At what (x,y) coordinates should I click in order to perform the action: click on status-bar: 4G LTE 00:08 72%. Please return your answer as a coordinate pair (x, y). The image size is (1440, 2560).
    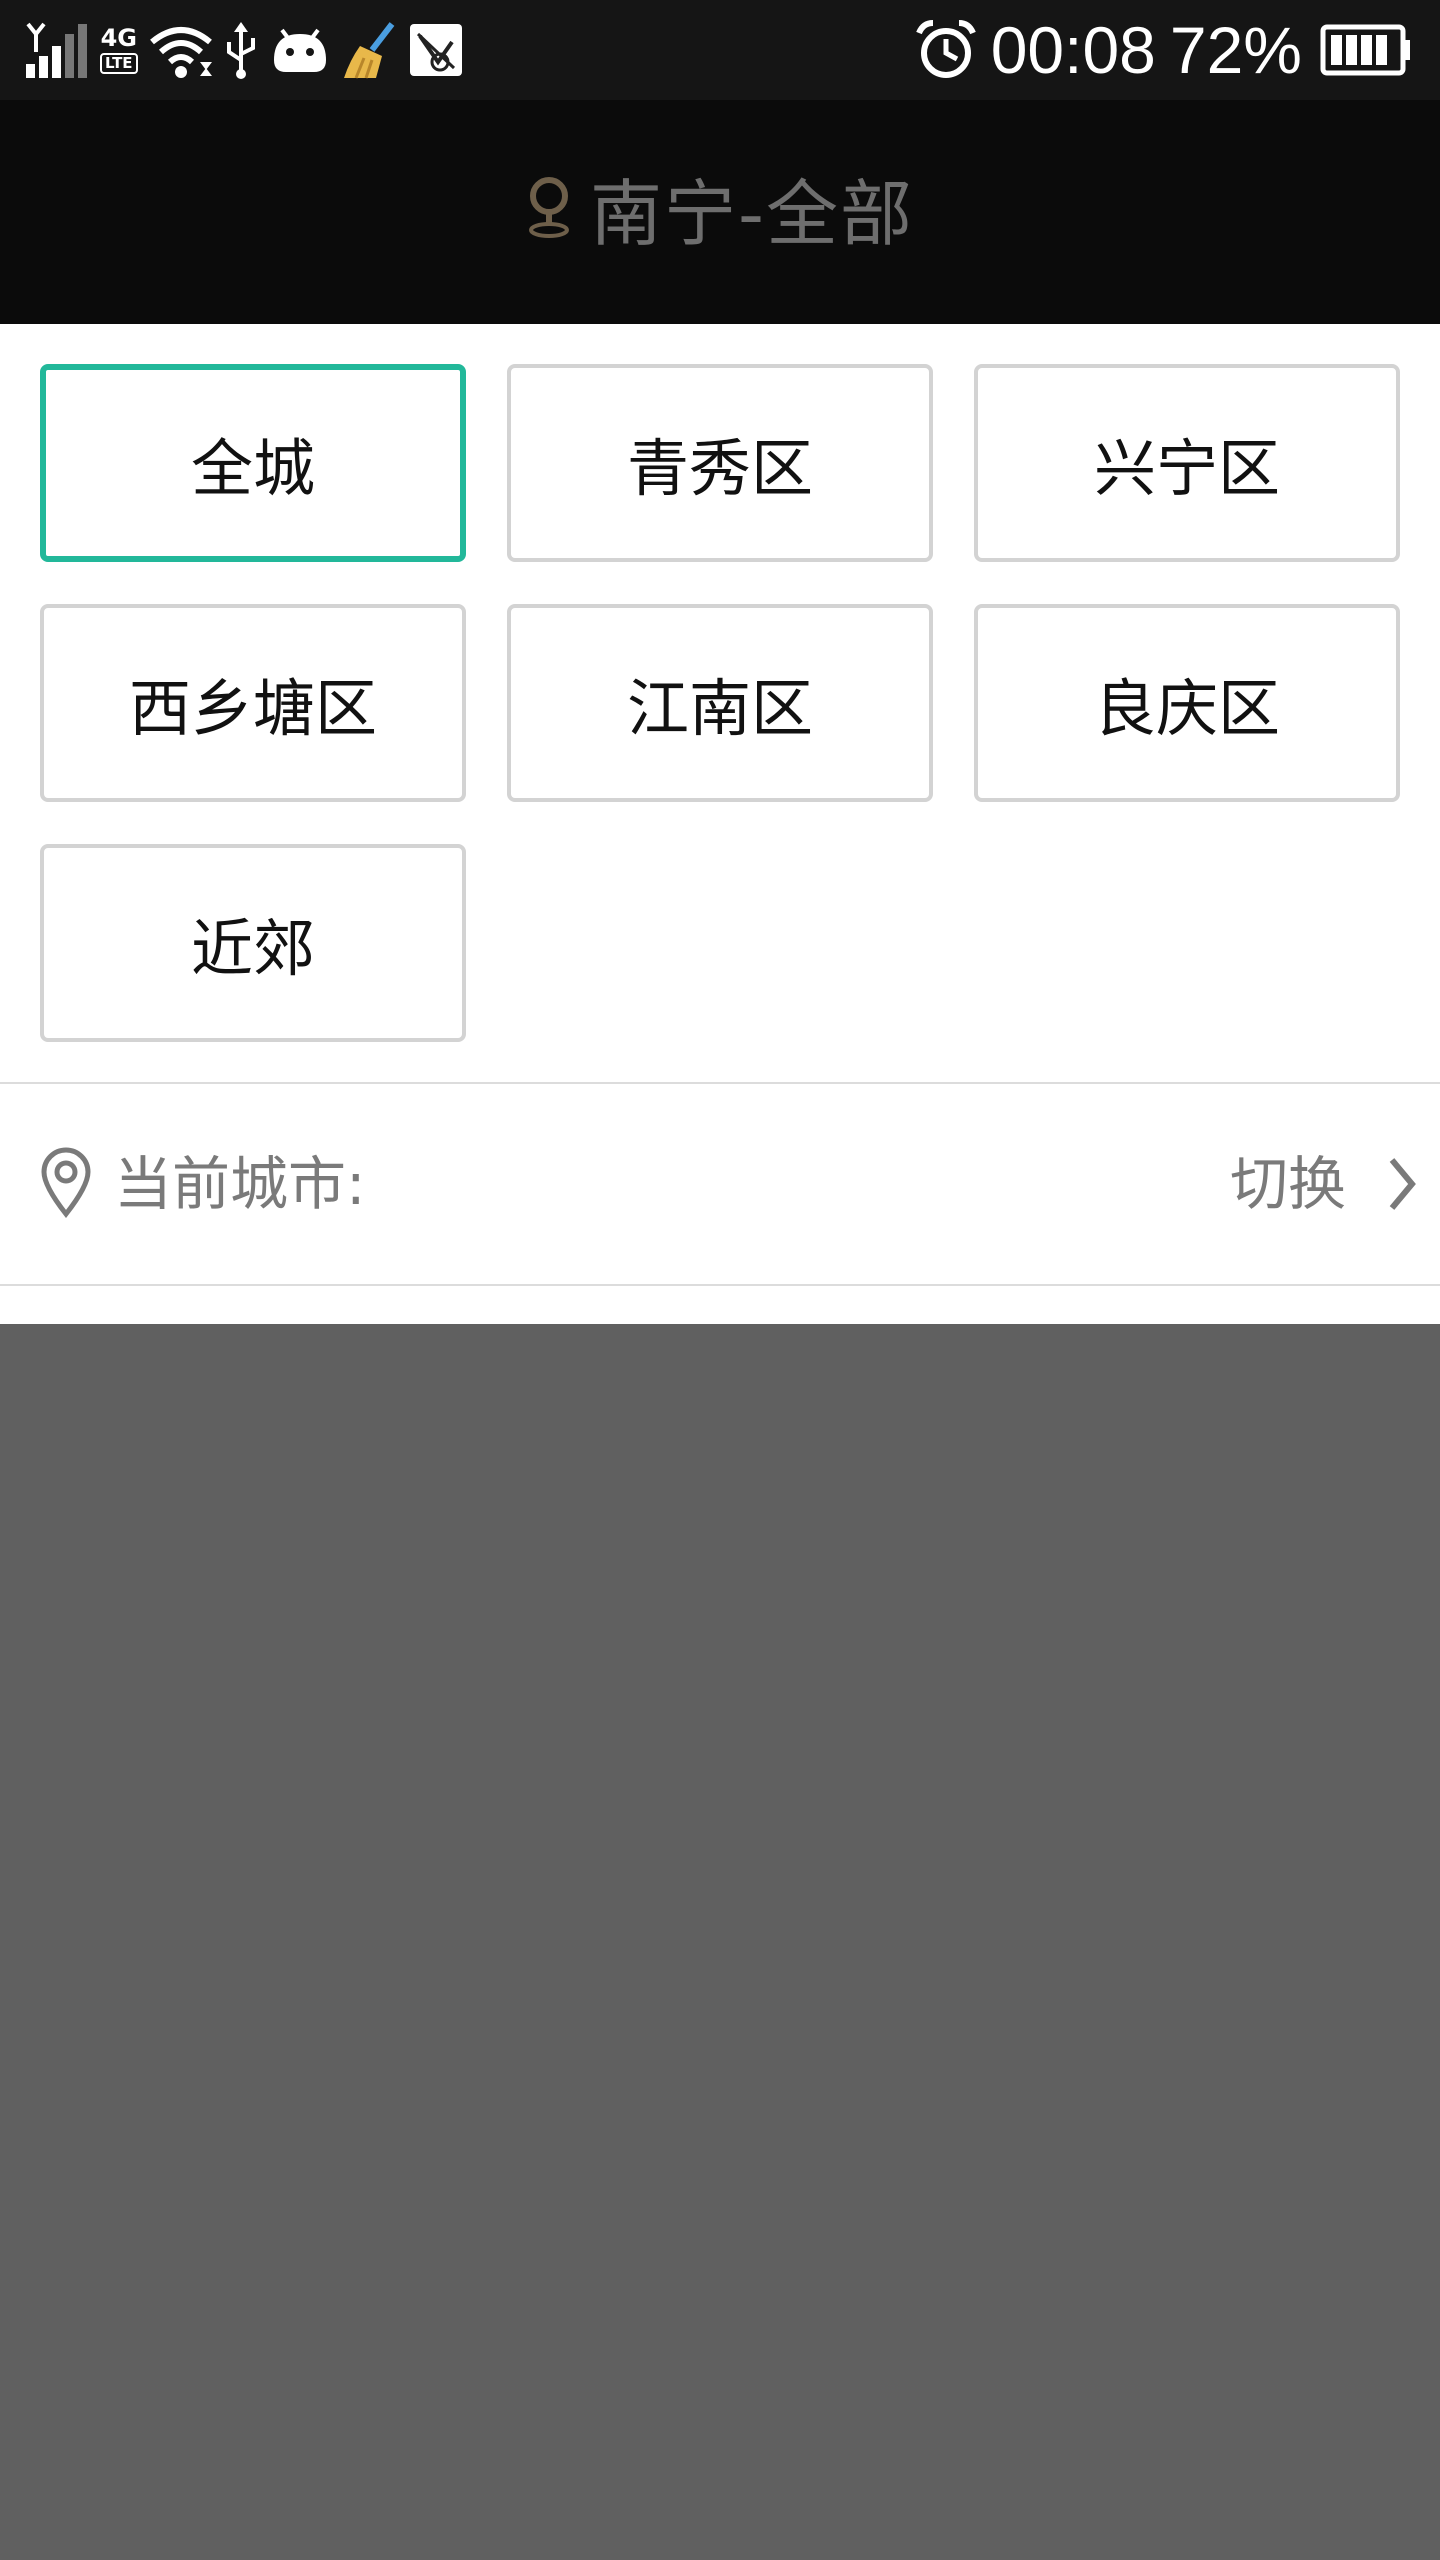
    Looking at the image, I should click on (720, 50).